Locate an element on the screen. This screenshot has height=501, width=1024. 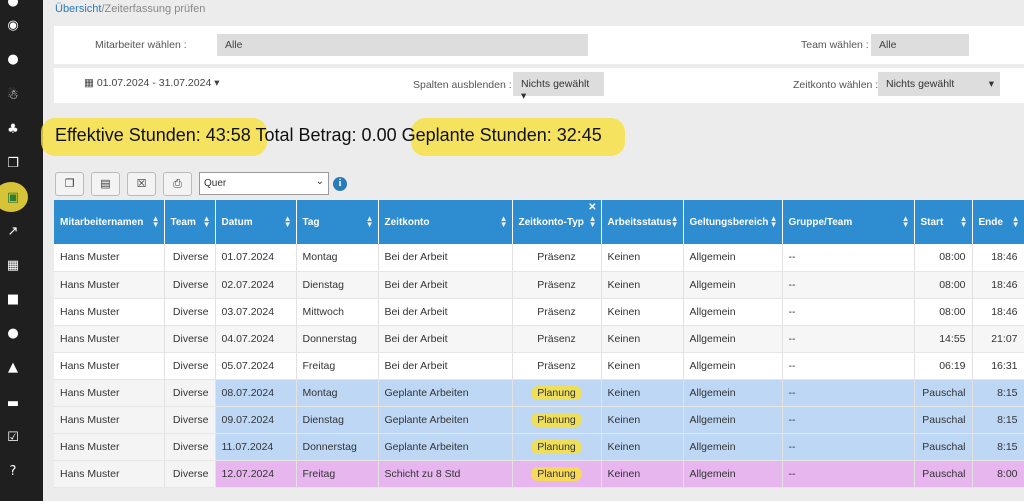
top-icon: ● is located at coordinates (13, 5).